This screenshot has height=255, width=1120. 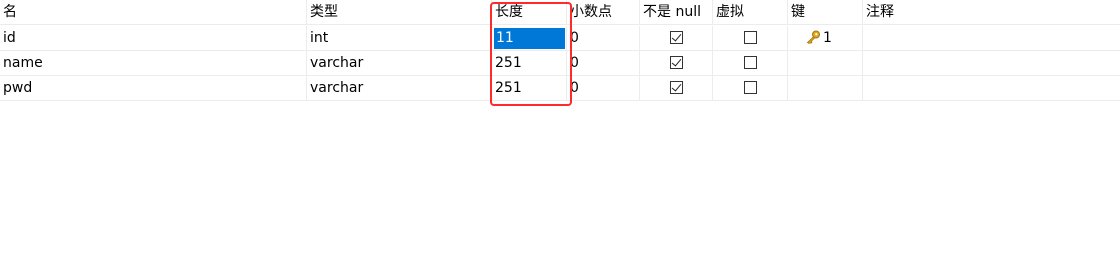 What do you see at coordinates (399, 38) in the screenshot?
I see `field-type-cell: int` at bounding box center [399, 38].